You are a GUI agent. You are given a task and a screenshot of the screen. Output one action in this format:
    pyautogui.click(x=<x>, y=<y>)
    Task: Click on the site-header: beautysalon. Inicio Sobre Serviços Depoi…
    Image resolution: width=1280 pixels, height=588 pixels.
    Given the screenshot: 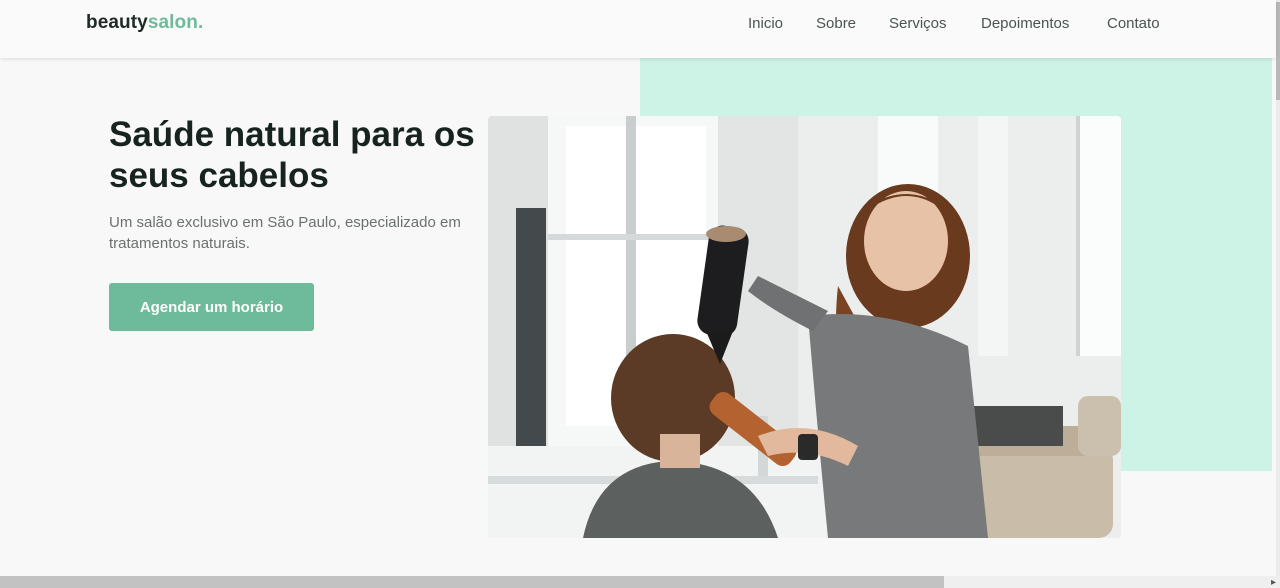 What is the action you would take?
    pyautogui.click(x=638, y=29)
    